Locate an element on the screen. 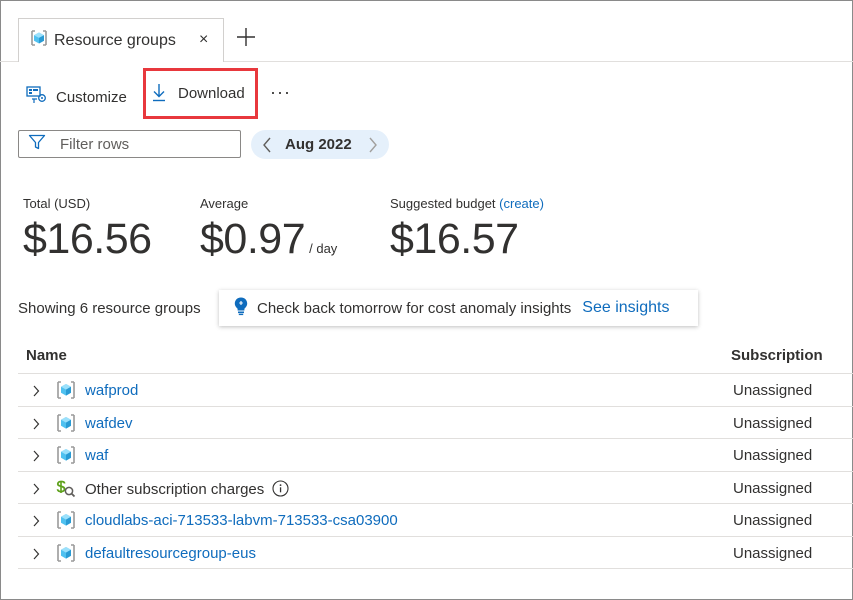 The image size is (853, 600). create-budget-link: (create) is located at coordinates (521, 203).